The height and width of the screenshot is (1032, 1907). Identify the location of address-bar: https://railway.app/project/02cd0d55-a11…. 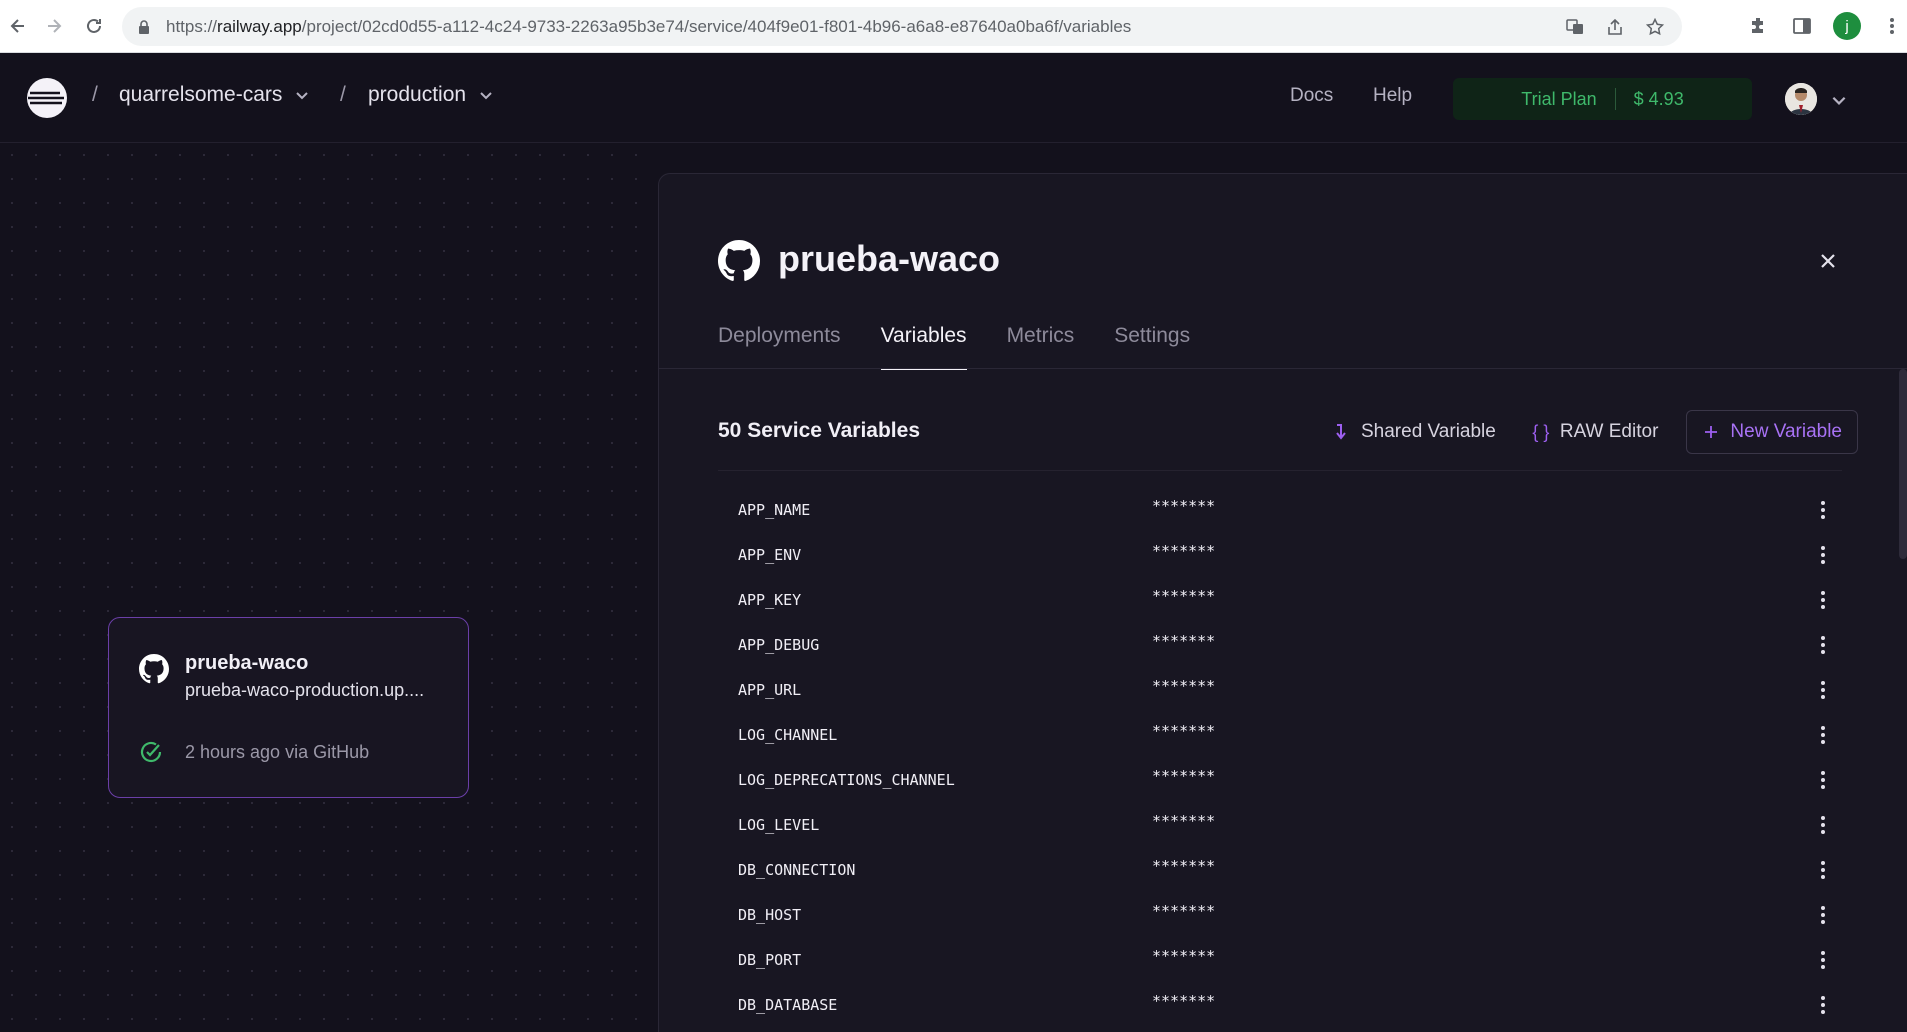
(902, 26).